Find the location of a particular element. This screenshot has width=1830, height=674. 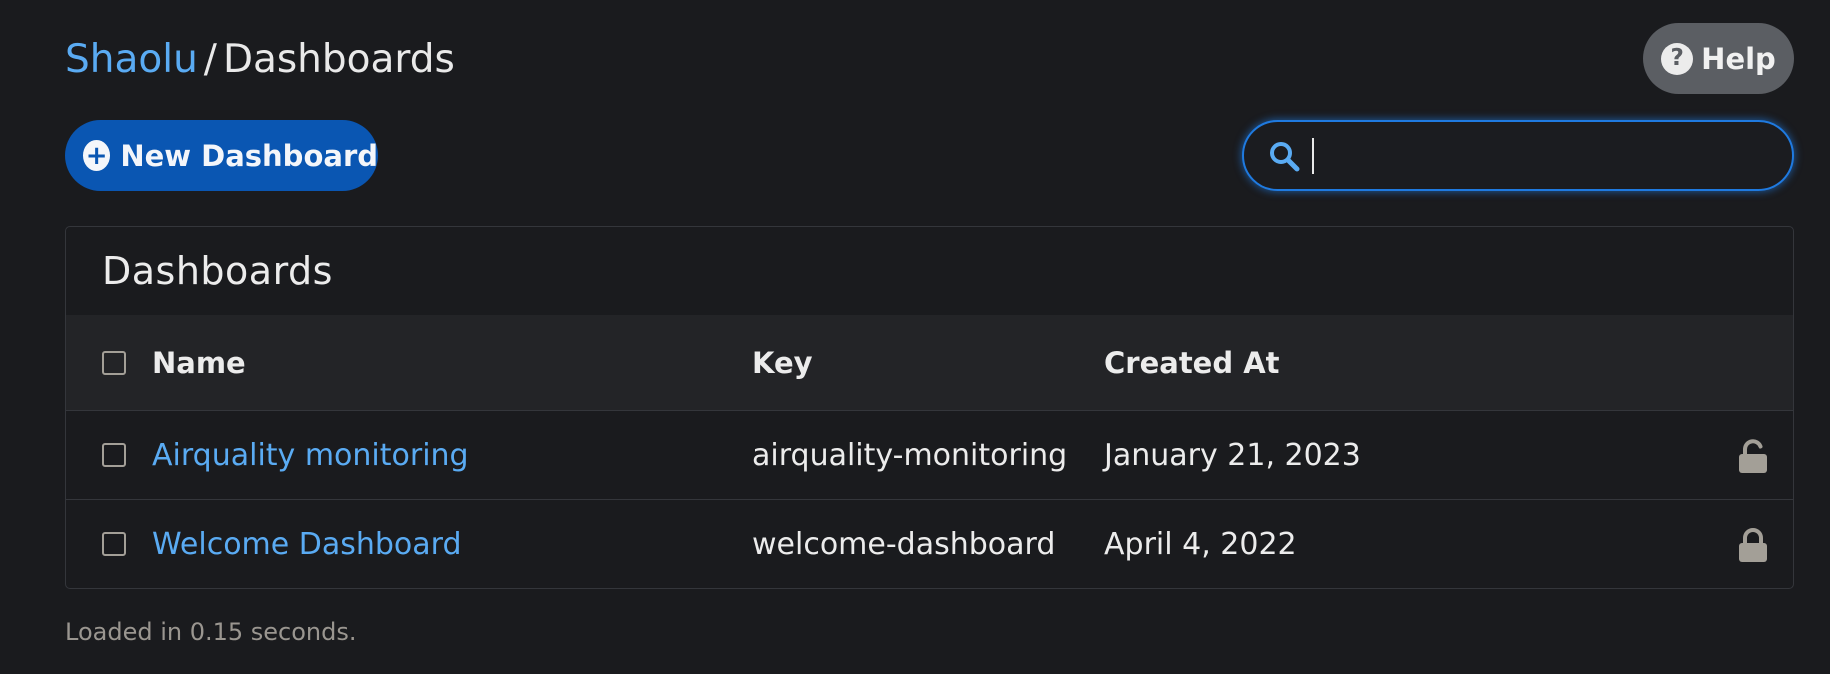

table-header: Name Key Created At is located at coordinates (929, 363).